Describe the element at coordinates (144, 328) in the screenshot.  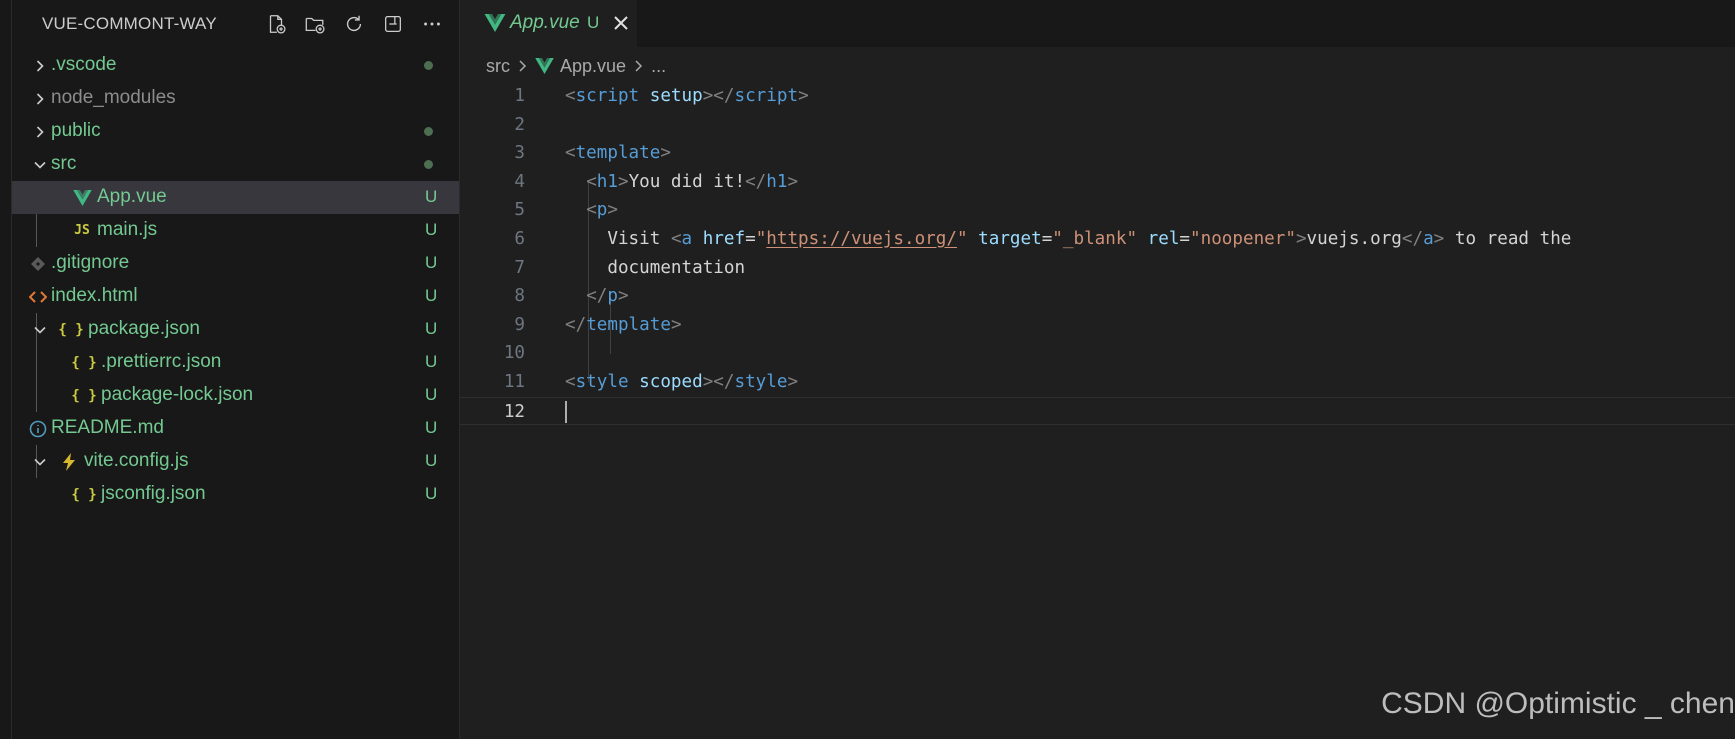
I see `tree-item-label: package.json` at that location.